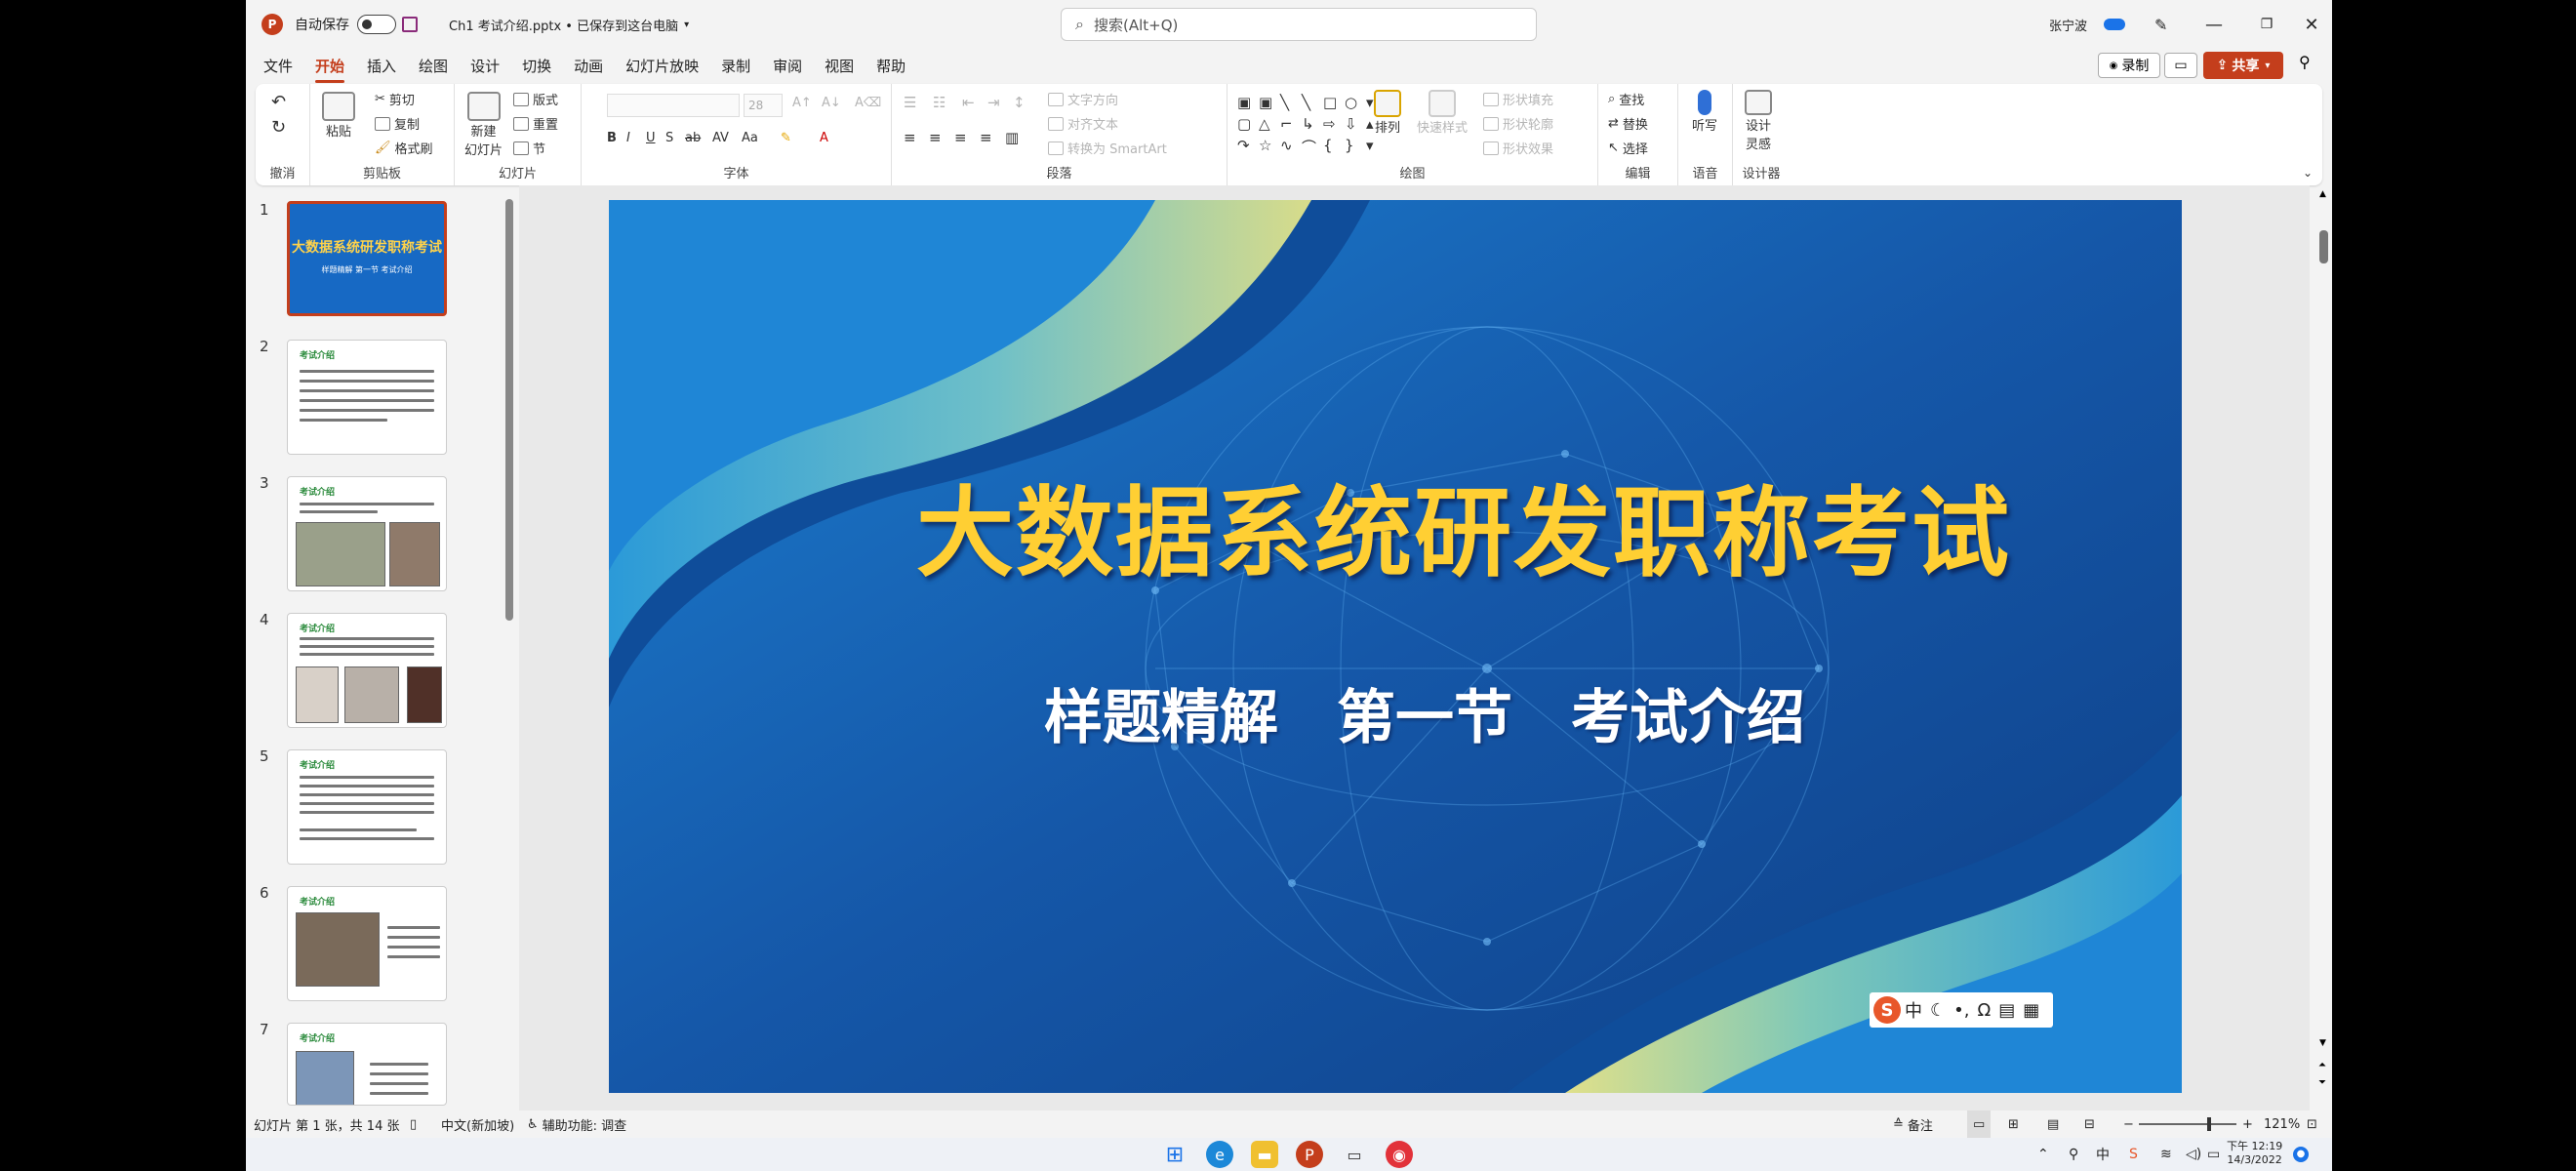 The height and width of the screenshot is (1171, 2576). I want to click on bullets-icon: ☰, so click(910, 102).